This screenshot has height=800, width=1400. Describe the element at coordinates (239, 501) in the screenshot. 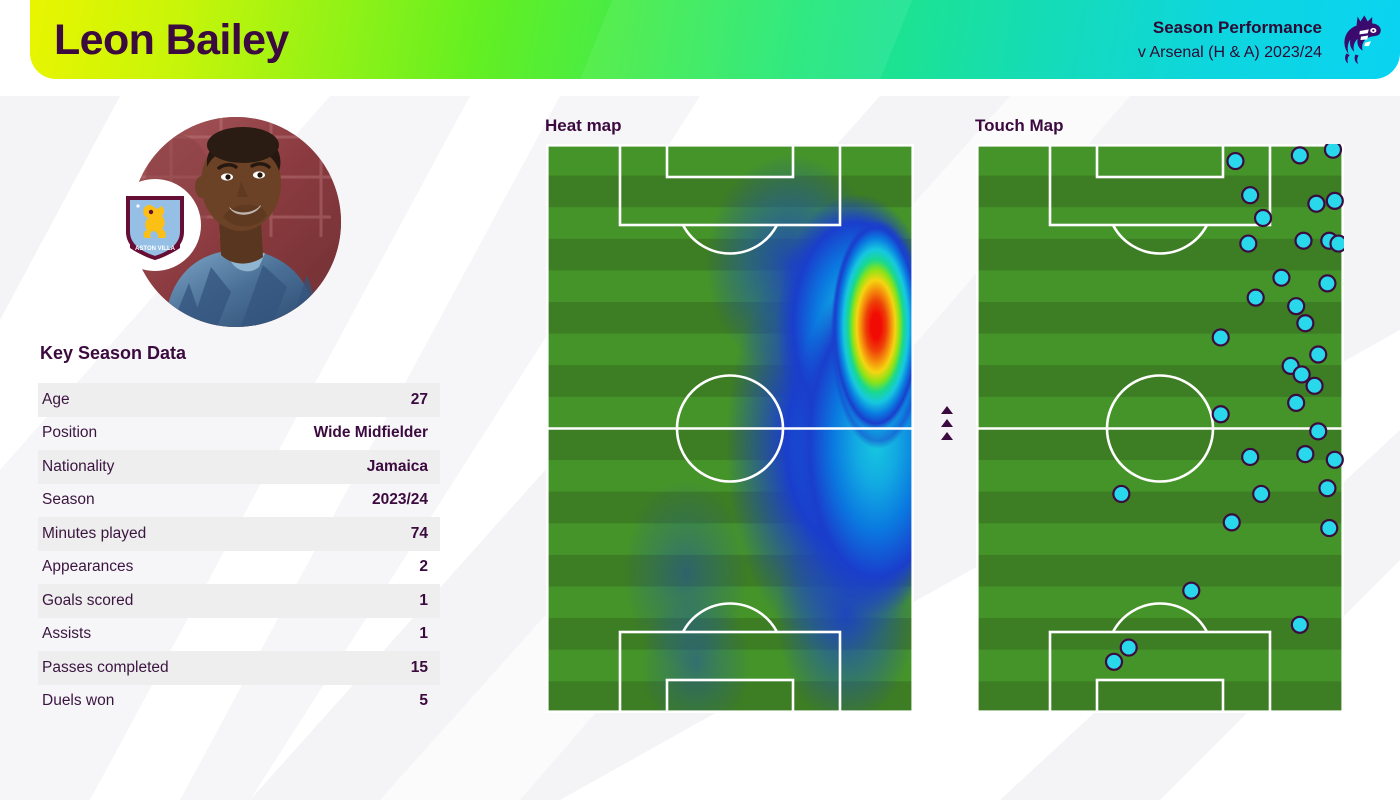

I see `table-row: Season 2023/24` at that location.